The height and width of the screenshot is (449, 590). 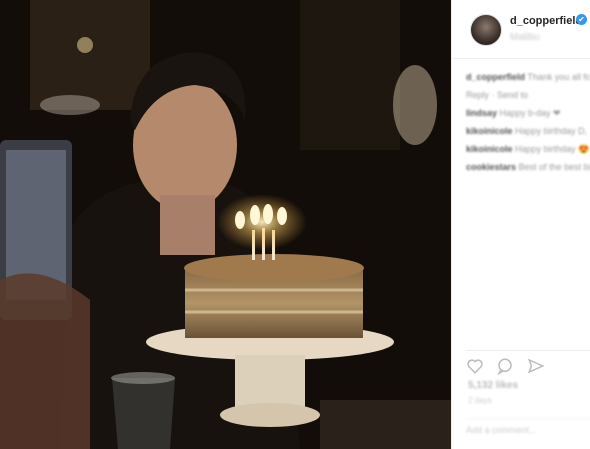 What do you see at coordinates (521, 29) in the screenshot?
I see `post-header: d_copperfield ✔ Malibu` at bounding box center [521, 29].